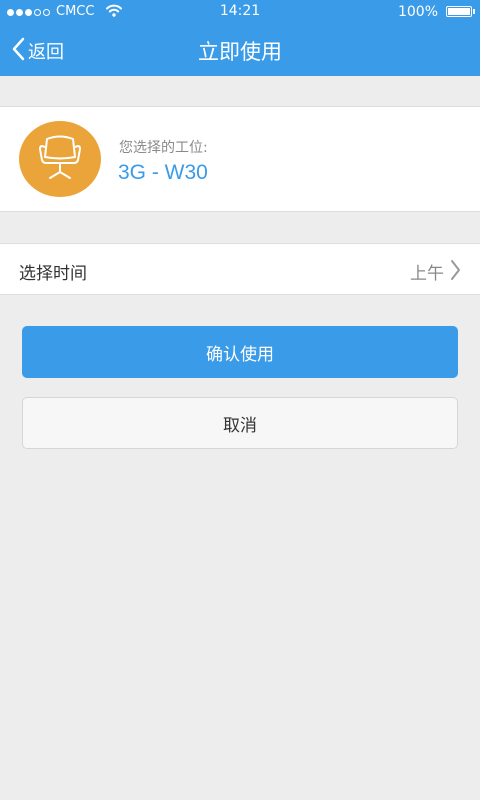 The height and width of the screenshot is (800, 480). I want to click on chevron-right-icon, so click(455, 272).